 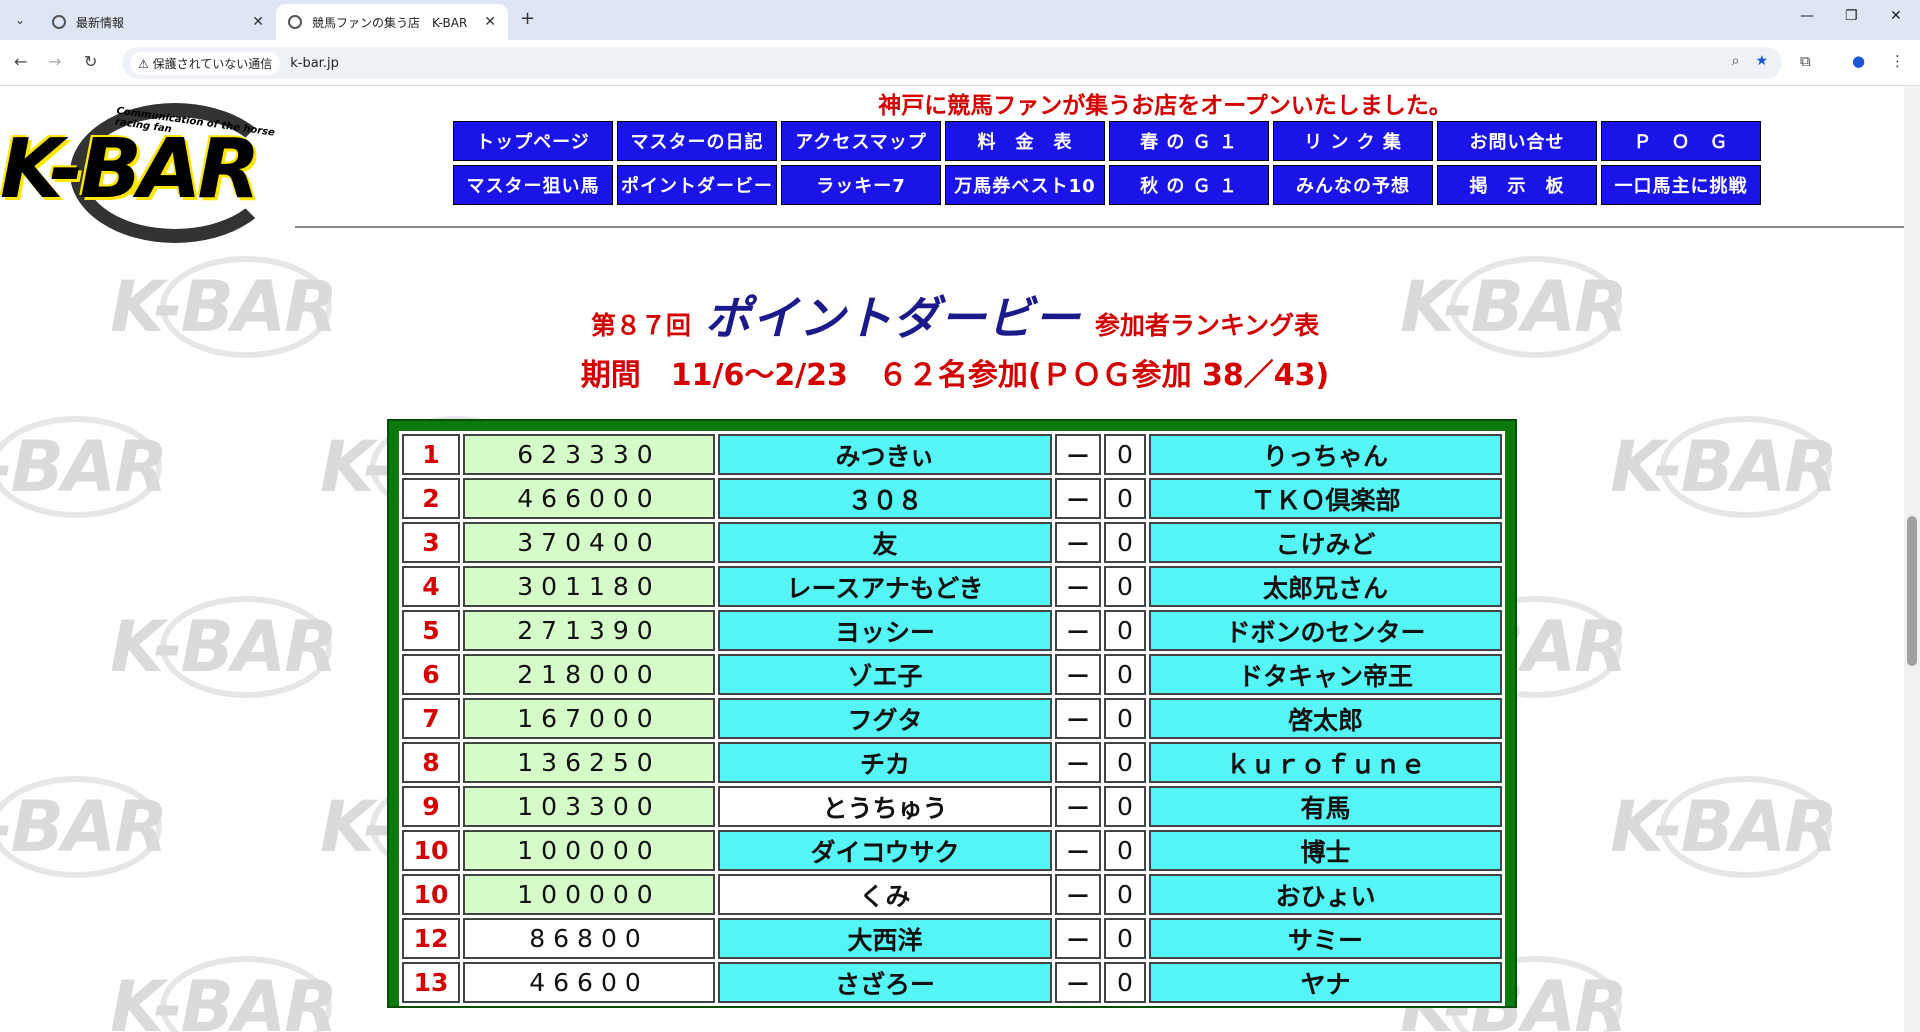 I want to click on chrome-favicon-icon, so click(x=59, y=22).